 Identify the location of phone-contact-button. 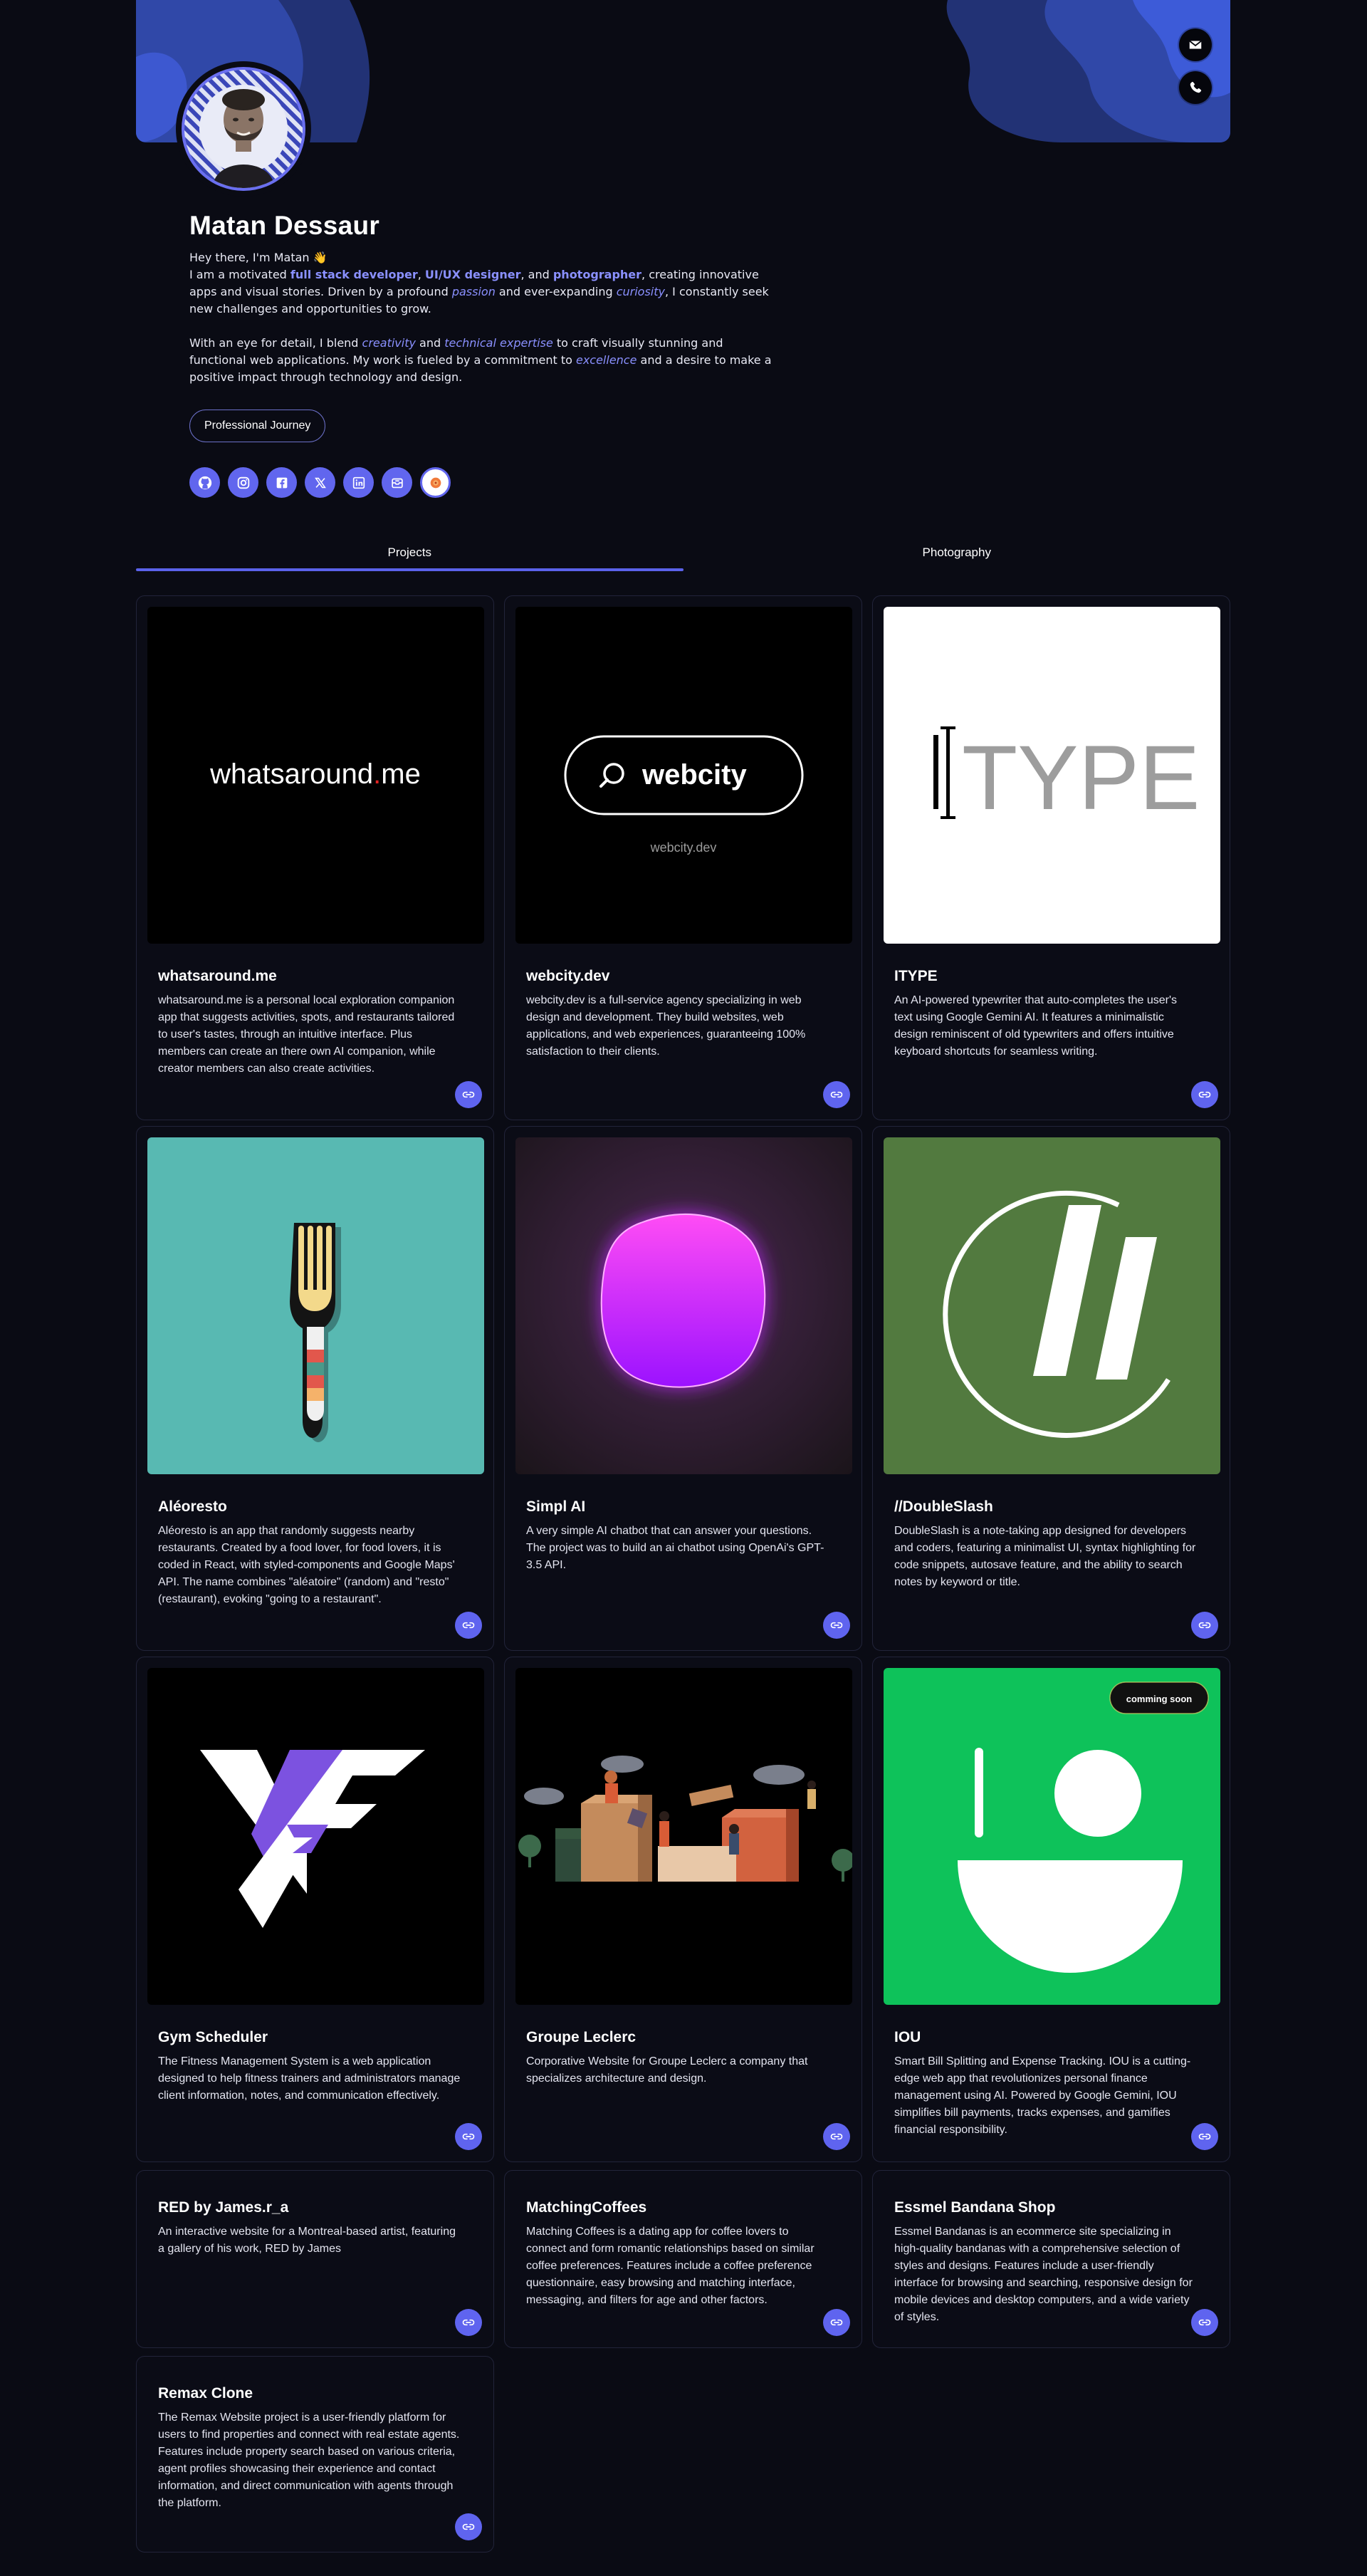
(1195, 87).